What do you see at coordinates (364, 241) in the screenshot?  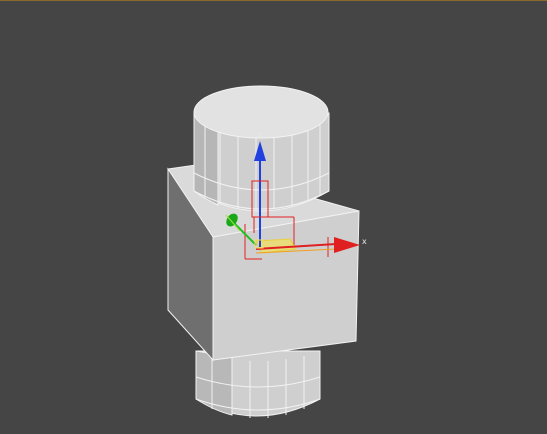 I see `x-axis-label: x` at bounding box center [364, 241].